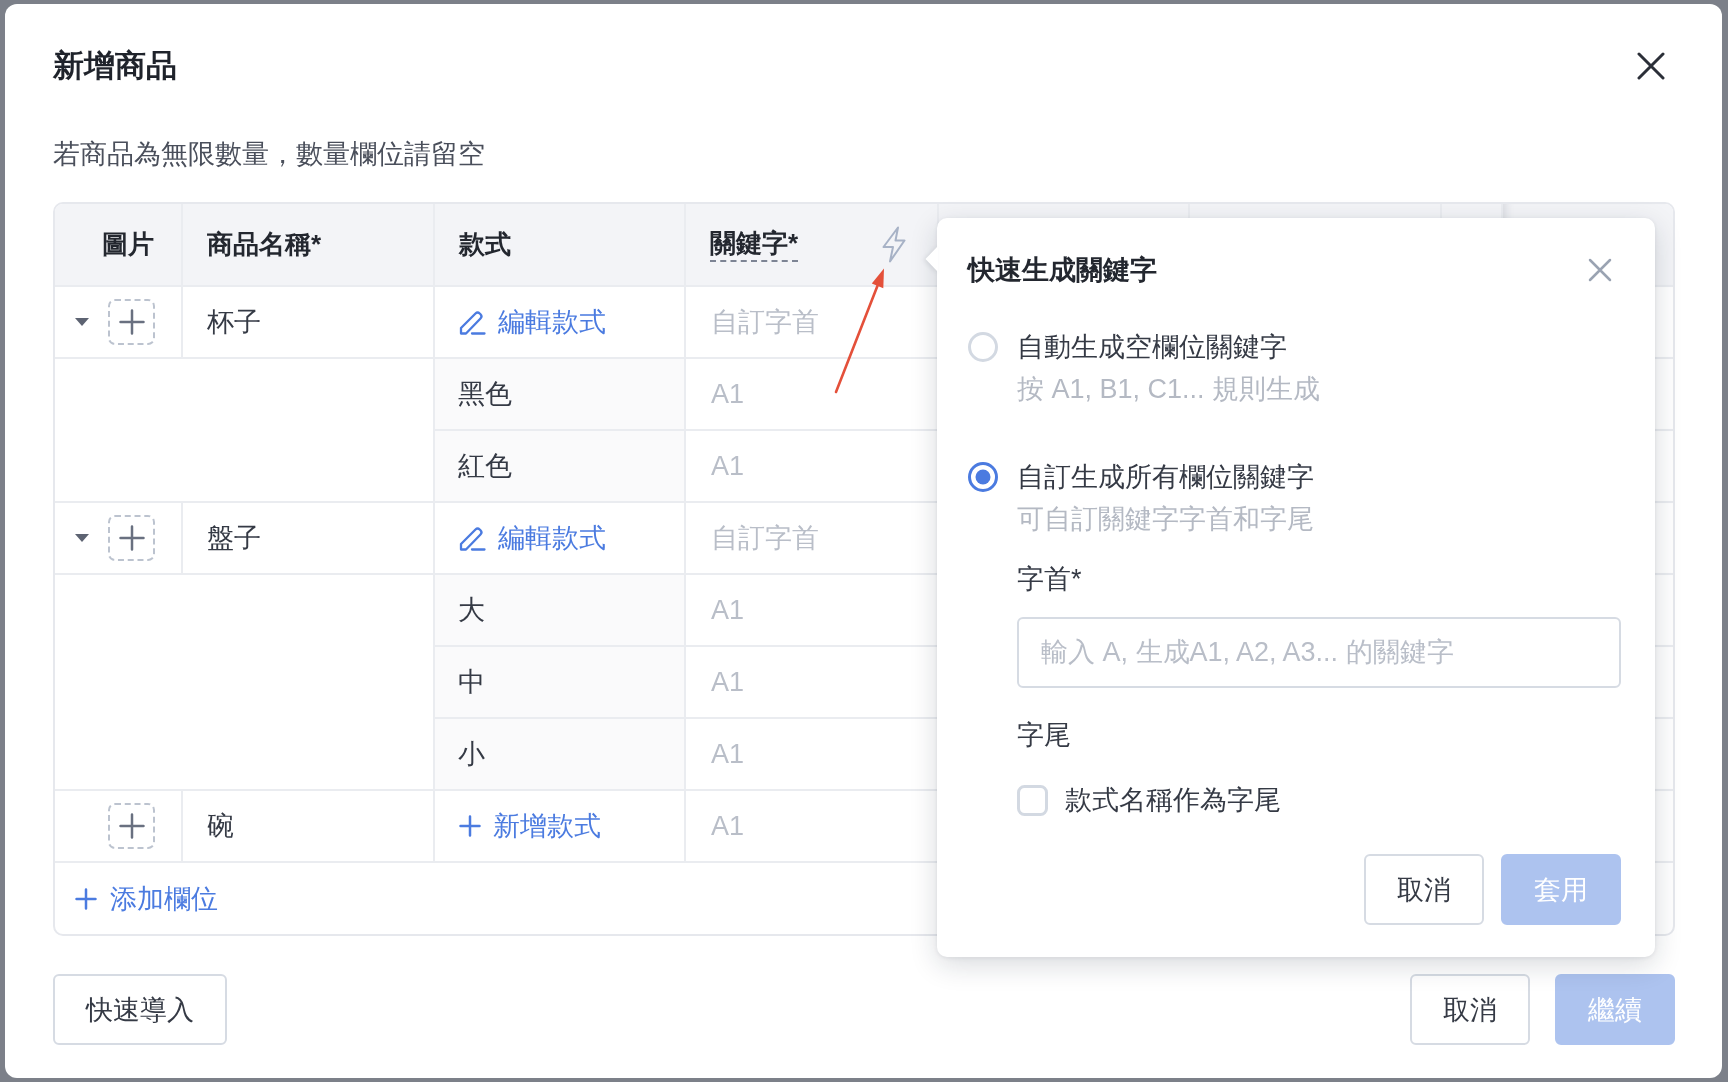 The width and height of the screenshot is (1728, 1082). Describe the element at coordinates (560, 755) in the screenshot. I see `table-cell: 小` at that location.